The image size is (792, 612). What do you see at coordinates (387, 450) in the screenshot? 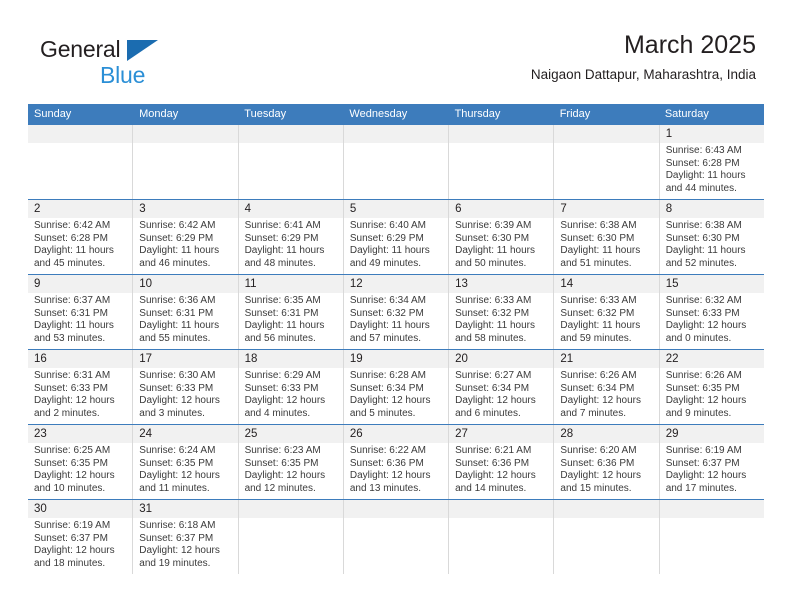
I see `sunrise-text: Sunrise: 6:22 AM` at bounding box center [387, 450].